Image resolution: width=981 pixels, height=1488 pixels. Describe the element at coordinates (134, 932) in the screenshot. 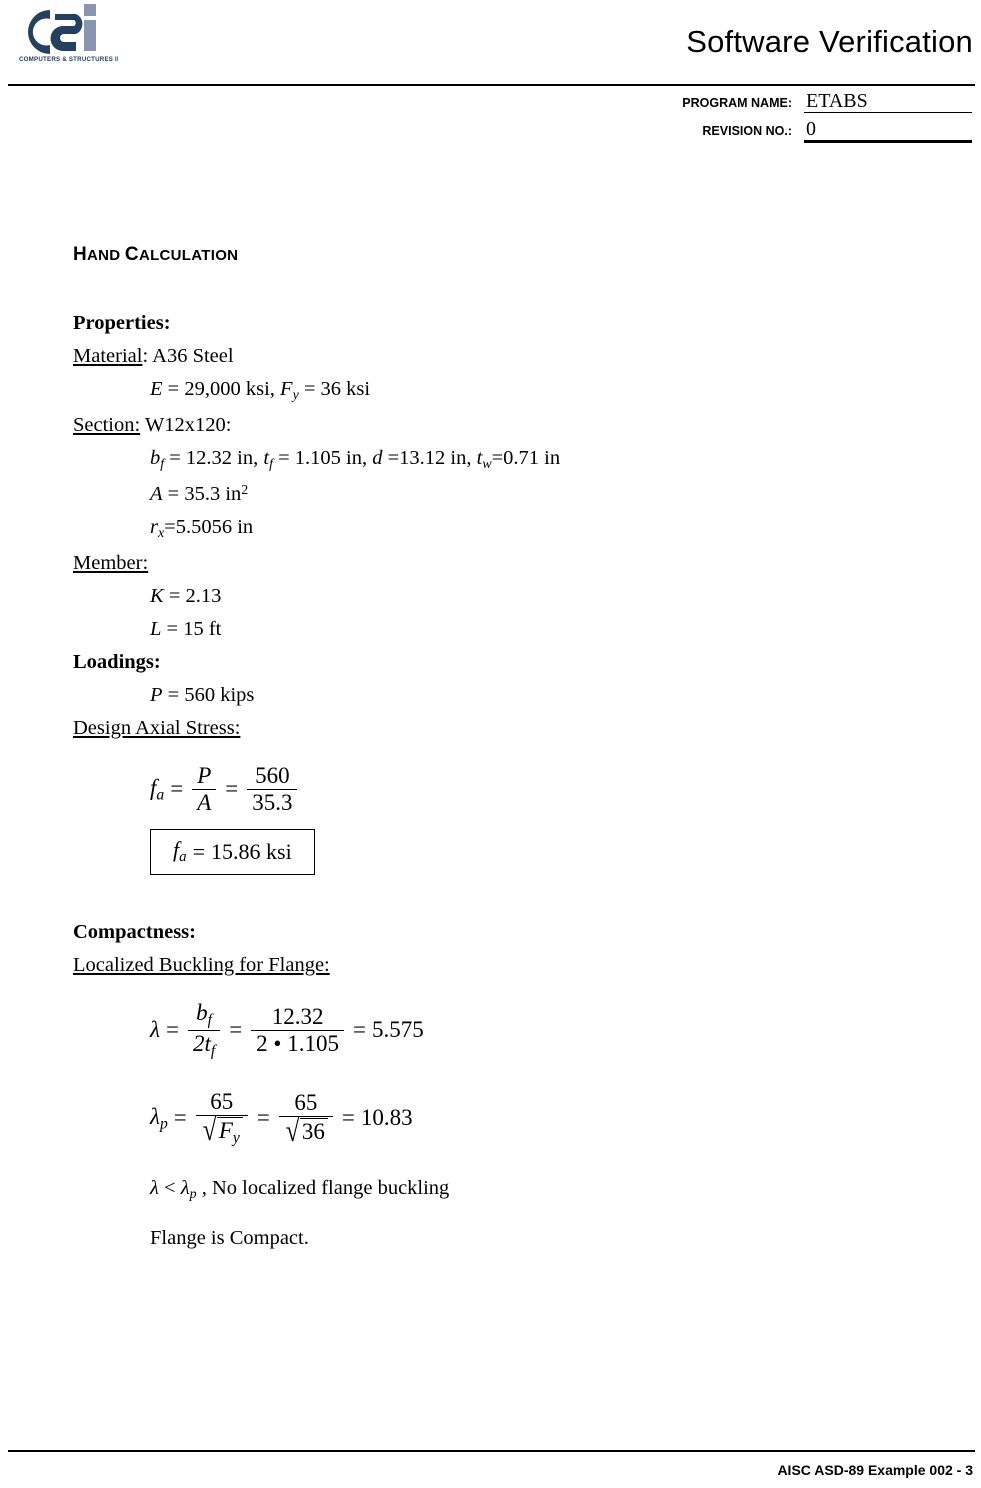

I see `compactness-heading: Compactness:` at that location.